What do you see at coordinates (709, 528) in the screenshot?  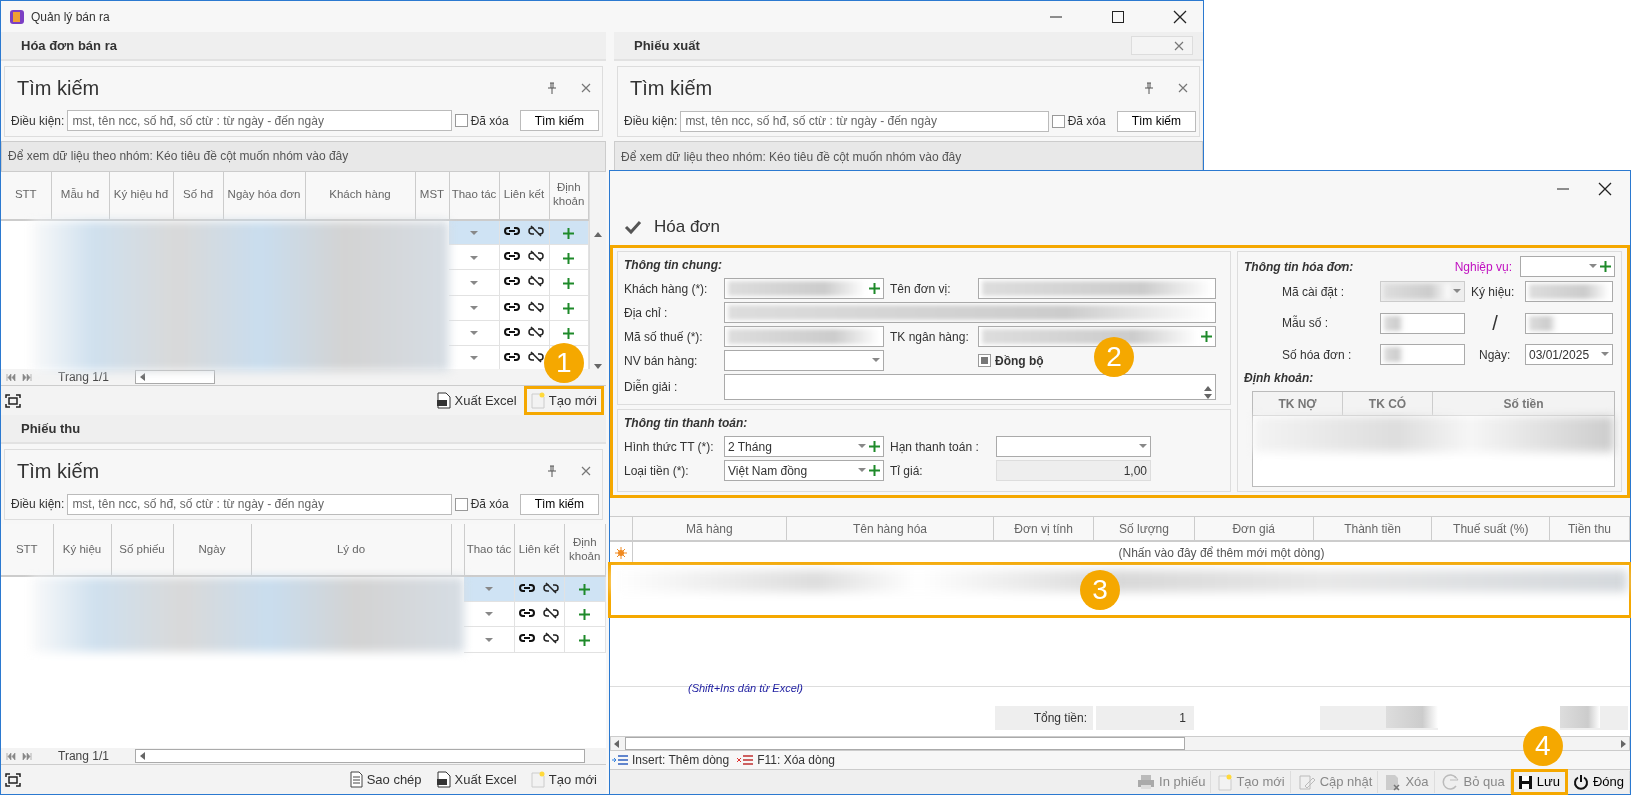 I see `column-header: Mã hàng` at bounding box center [709, 528].